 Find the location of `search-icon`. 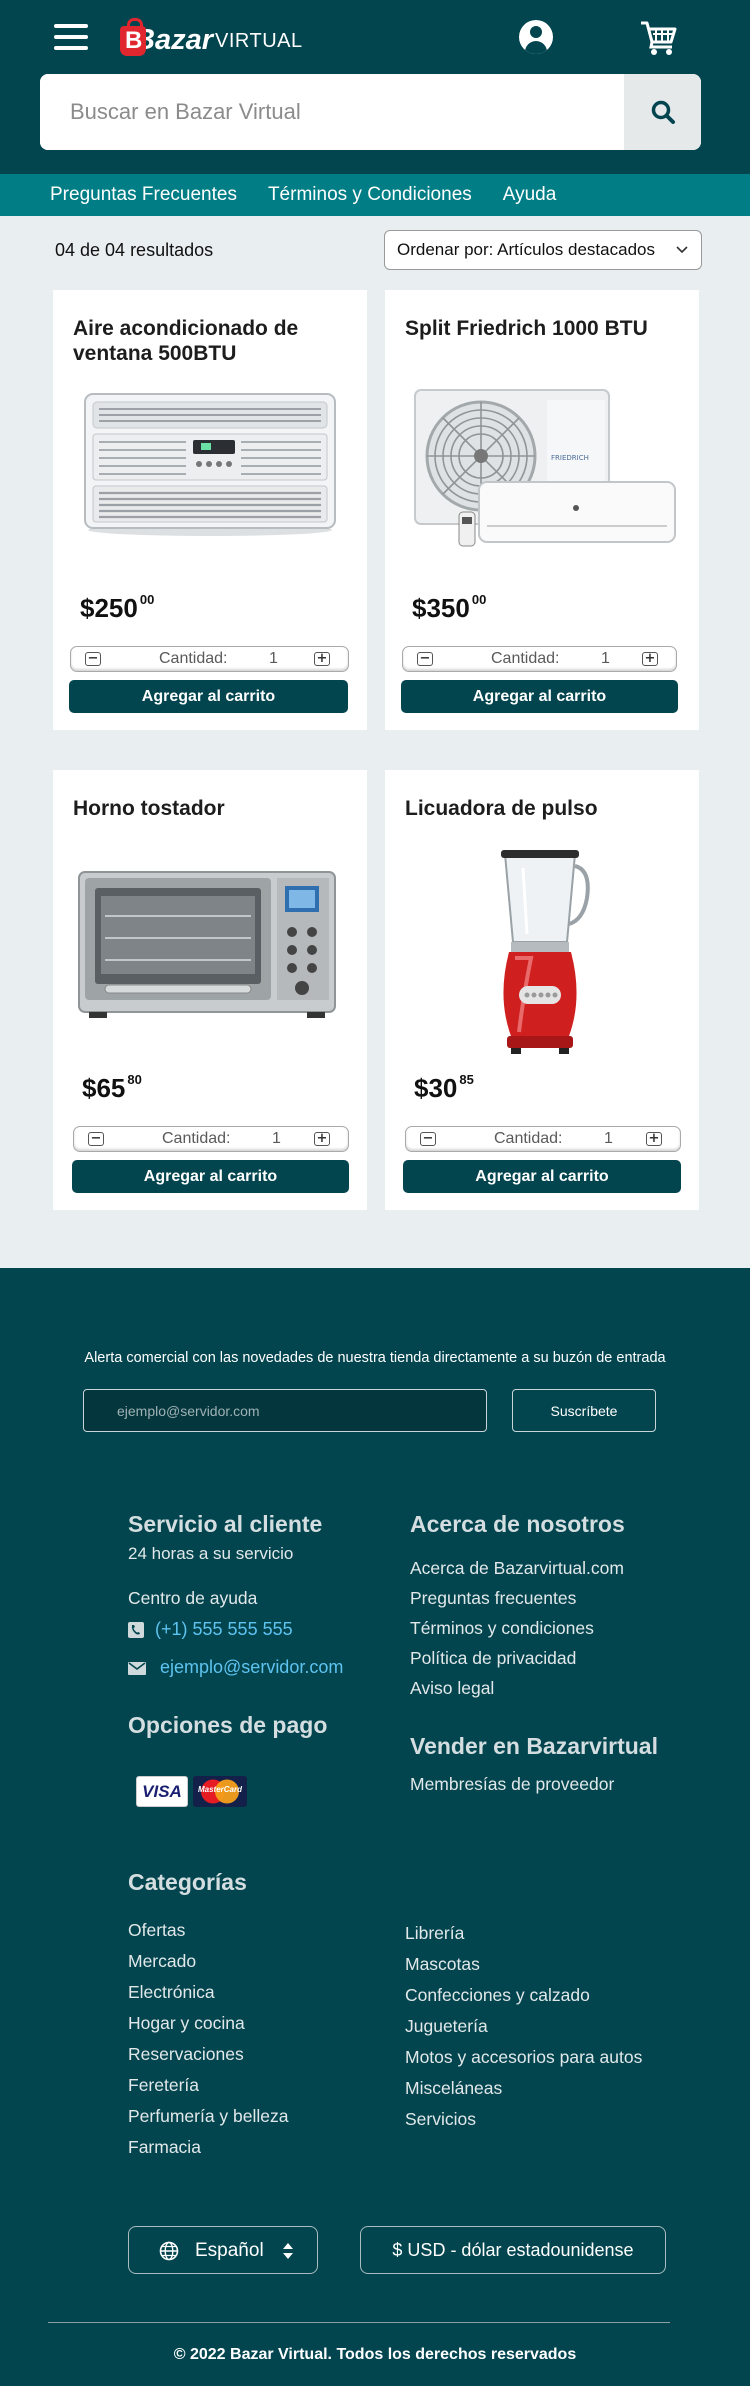

search-icon is located at coordinates (663, 112).